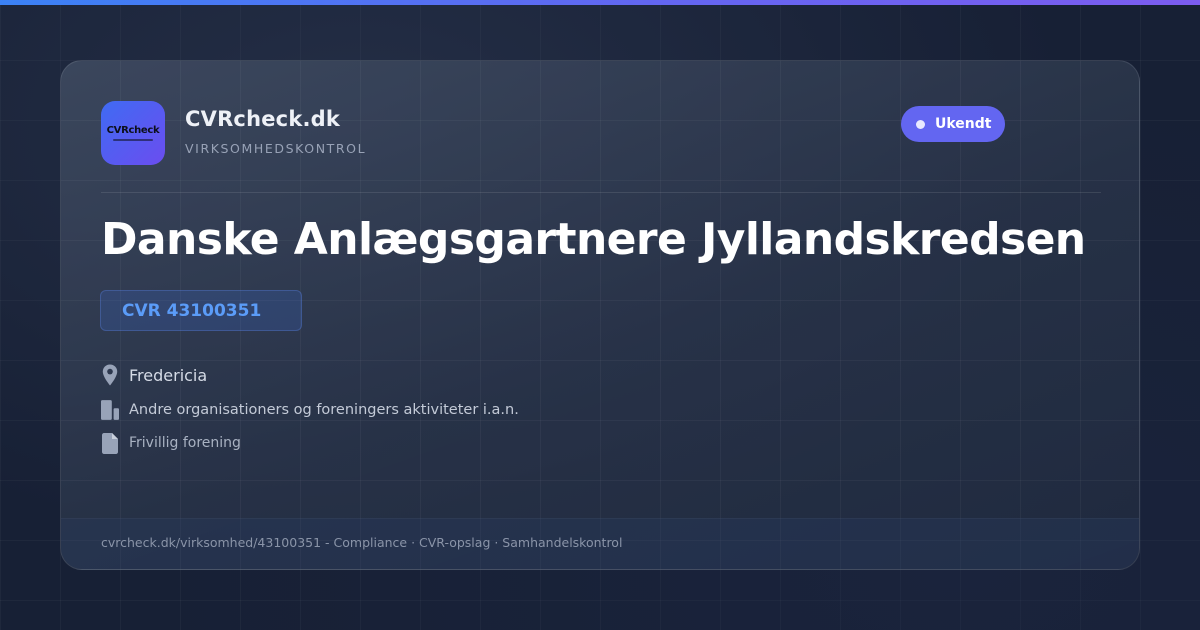  I want to click on status-badge: Ukendt, so click(953, 124).